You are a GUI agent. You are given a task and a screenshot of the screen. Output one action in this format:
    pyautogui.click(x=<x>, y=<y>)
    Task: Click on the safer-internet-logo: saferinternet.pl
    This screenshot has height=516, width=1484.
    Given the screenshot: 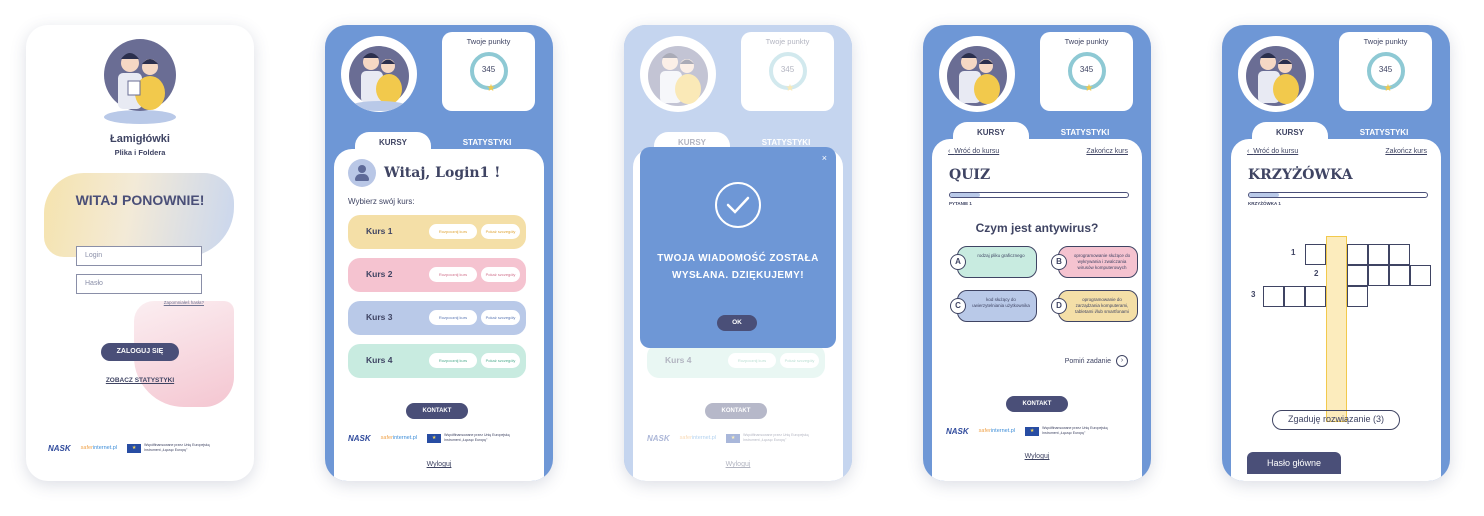 What is the action you would take?
    pyautogui.click(x=997, y=431)
    